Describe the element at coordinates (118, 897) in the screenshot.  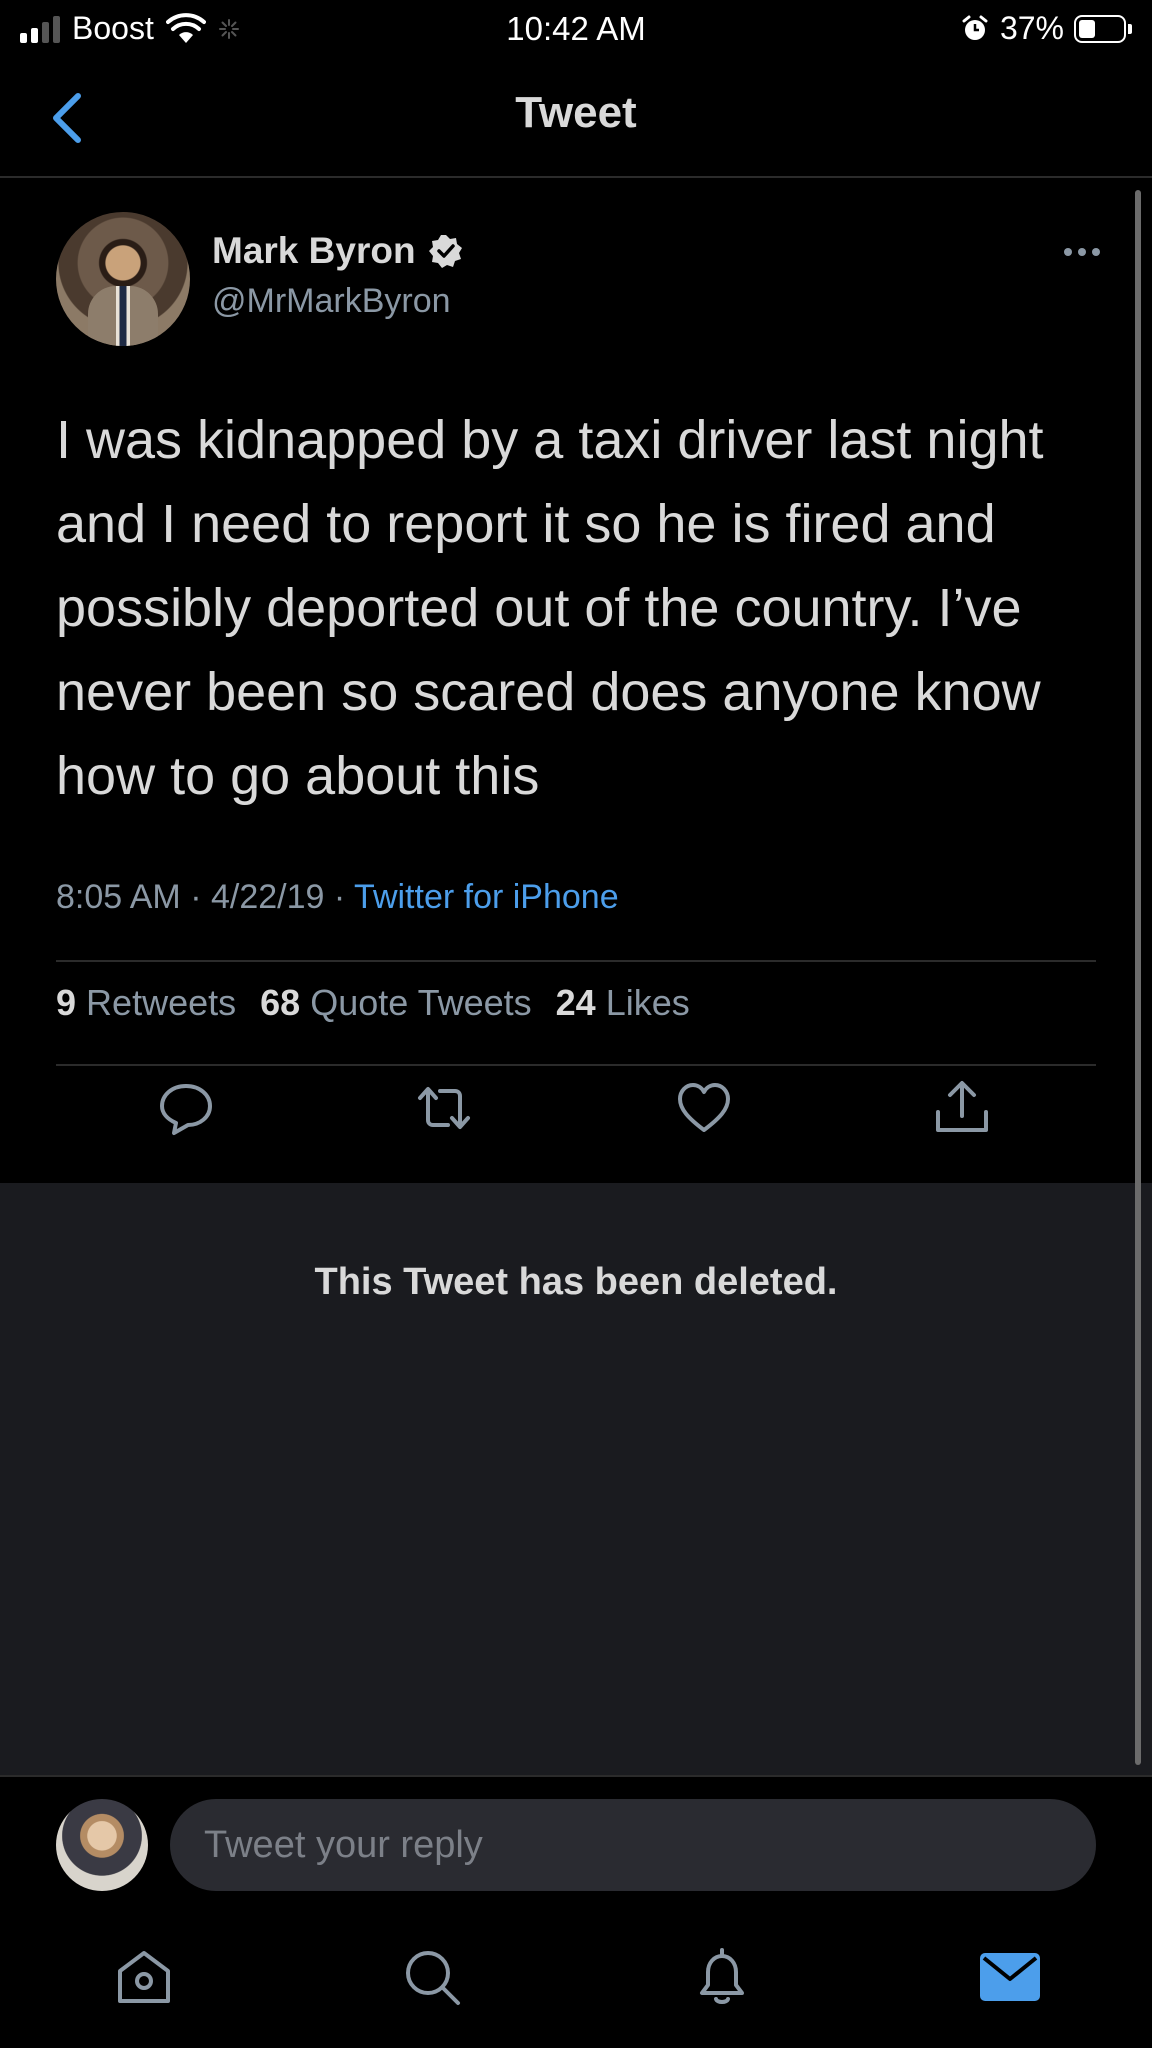
I see `tweet-time: 8:05 AM` at that location.